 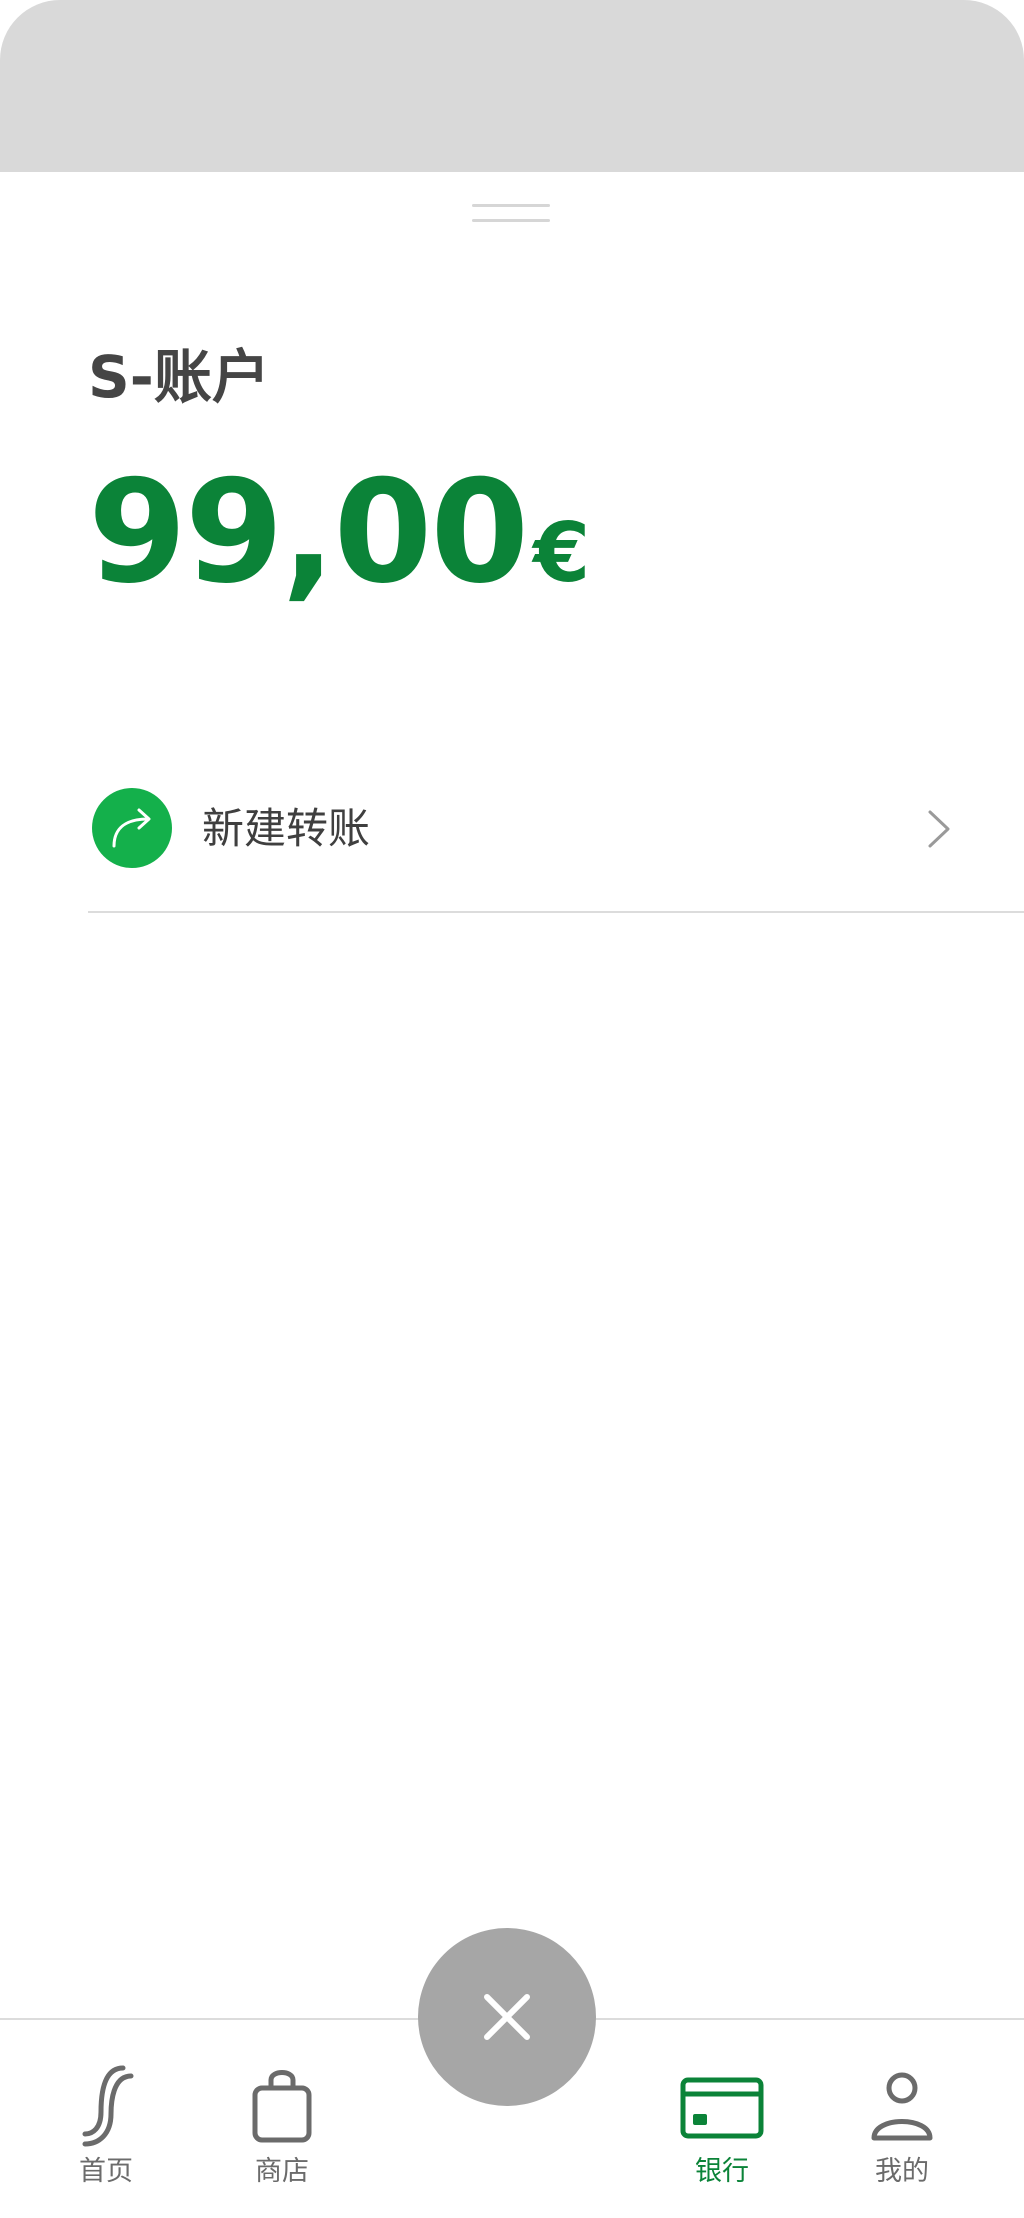 What do you see at coordinates (722, 2105) in the screenshot?
I see `card-icon` at bounding box center [722, 2105].